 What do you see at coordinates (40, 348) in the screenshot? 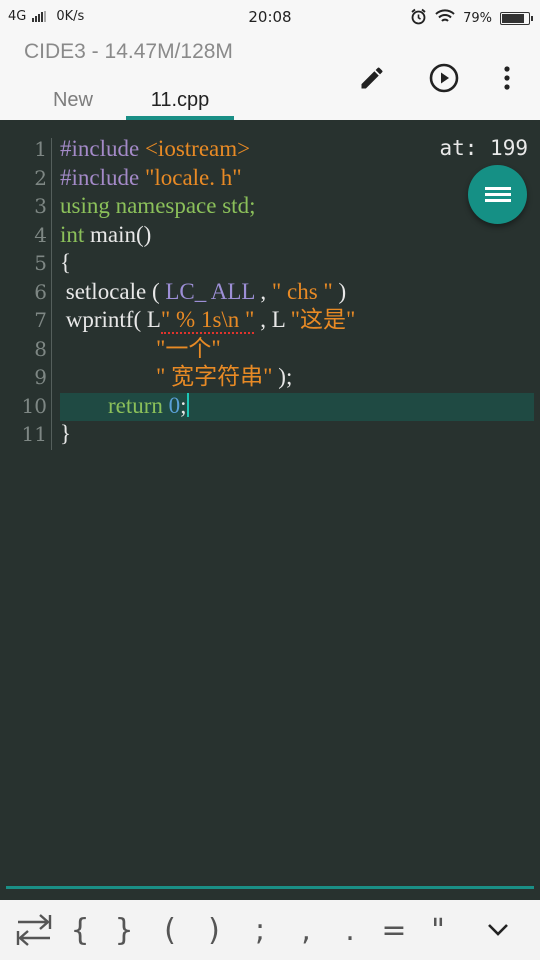
I see `line-number: 8` at bounding box center [40, 348].